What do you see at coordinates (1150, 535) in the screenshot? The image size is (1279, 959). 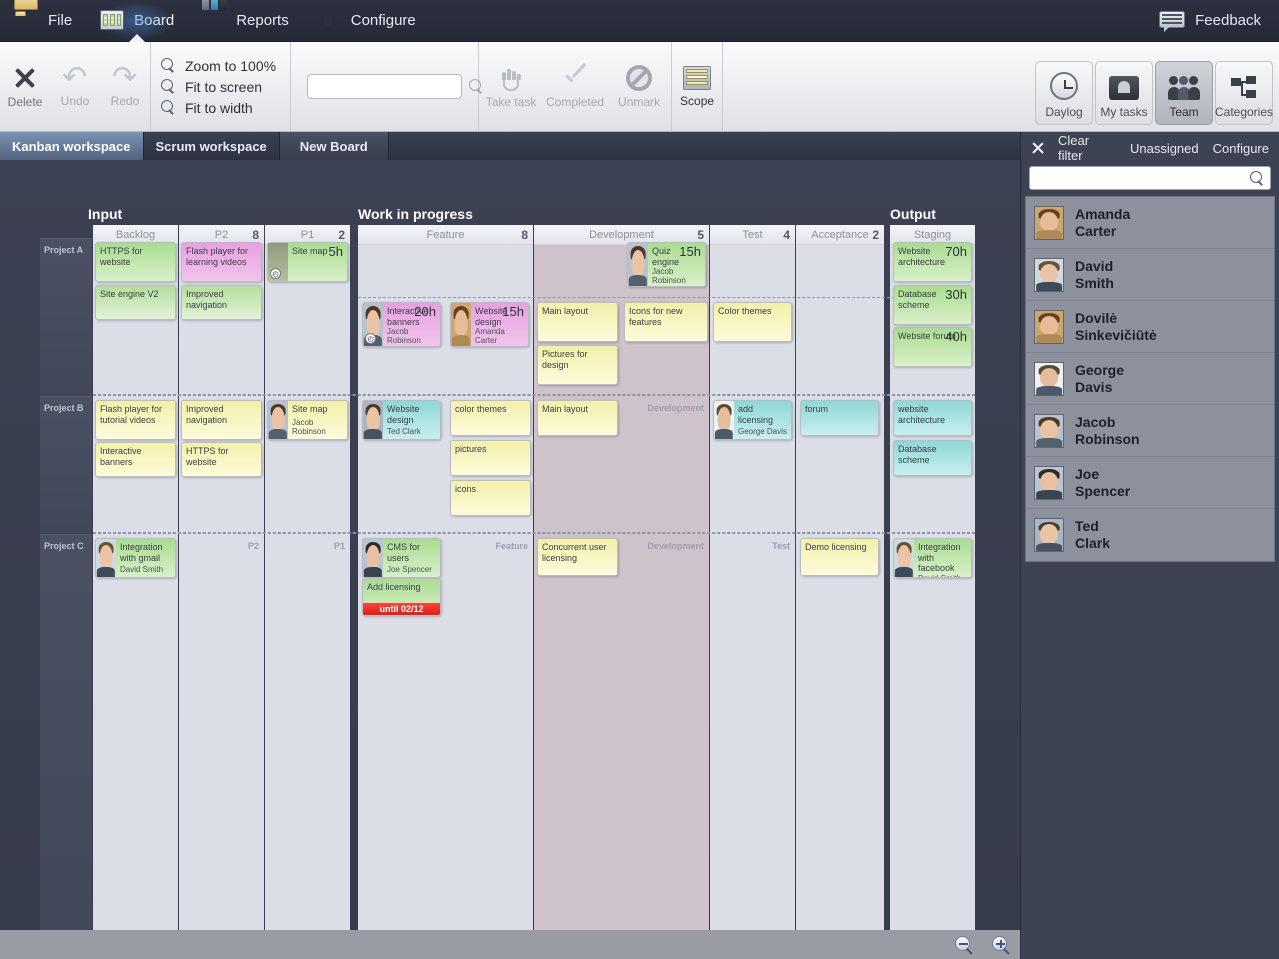 I see `team-member-item: Ted Clark` at bounding box center [1150, 535].